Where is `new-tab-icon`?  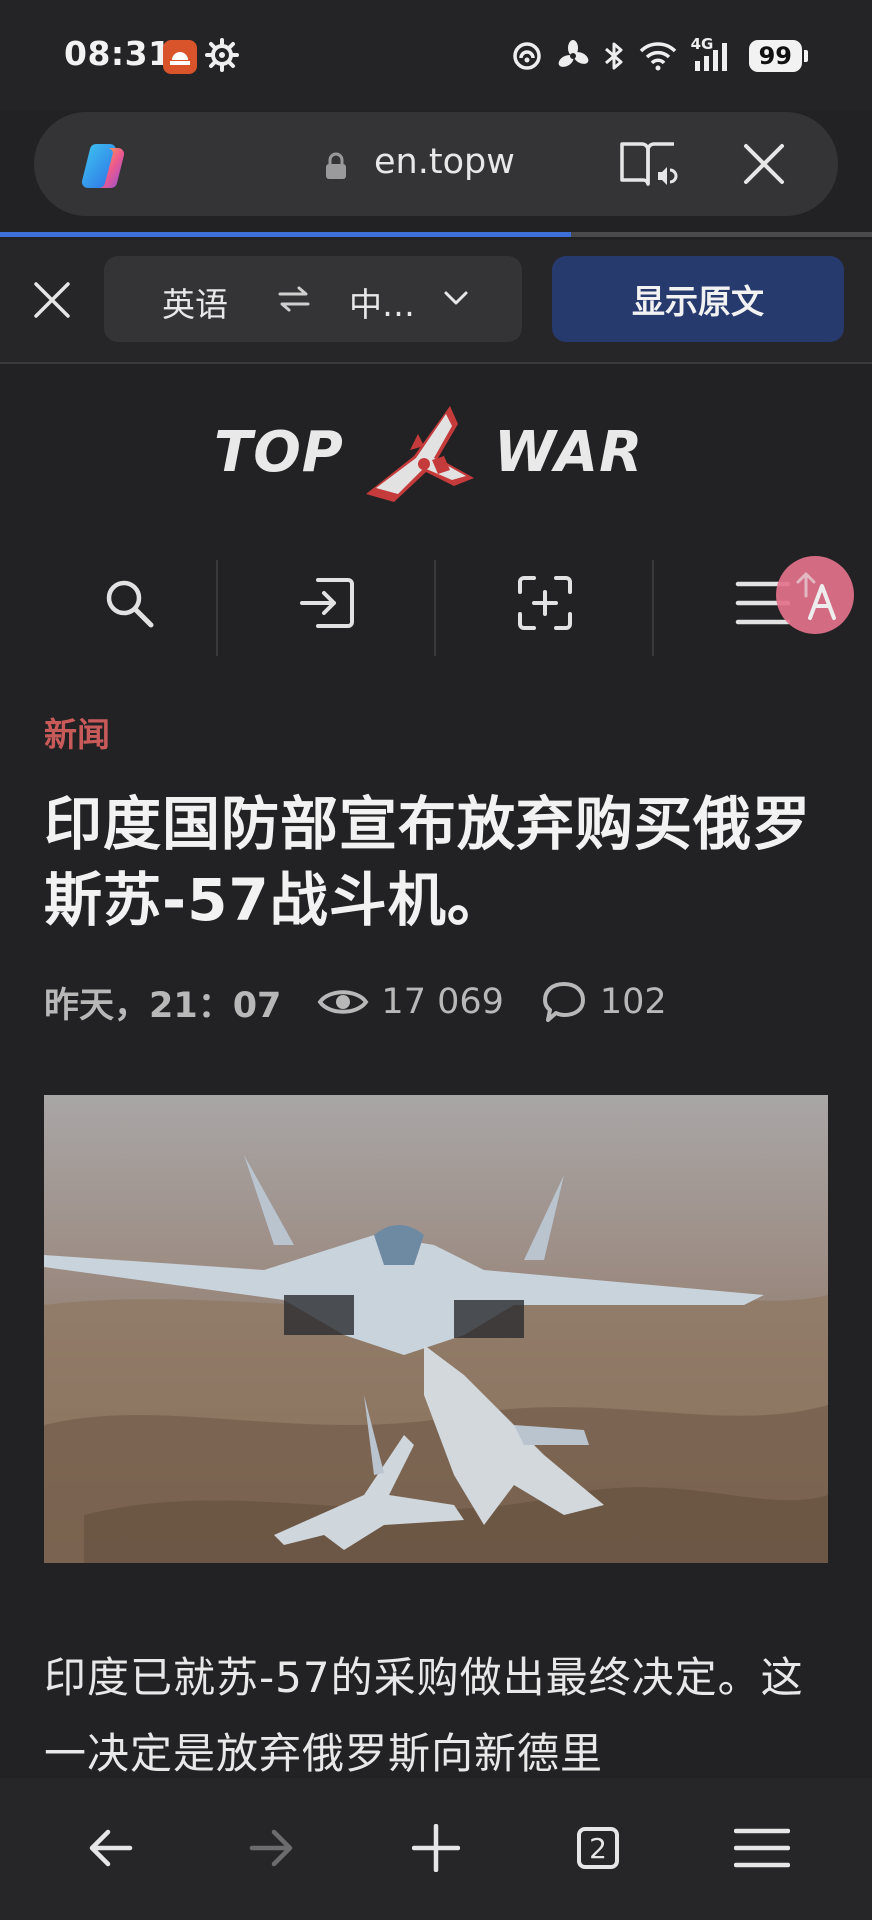 new-tab-icon is located at coordinates (436, 1848).